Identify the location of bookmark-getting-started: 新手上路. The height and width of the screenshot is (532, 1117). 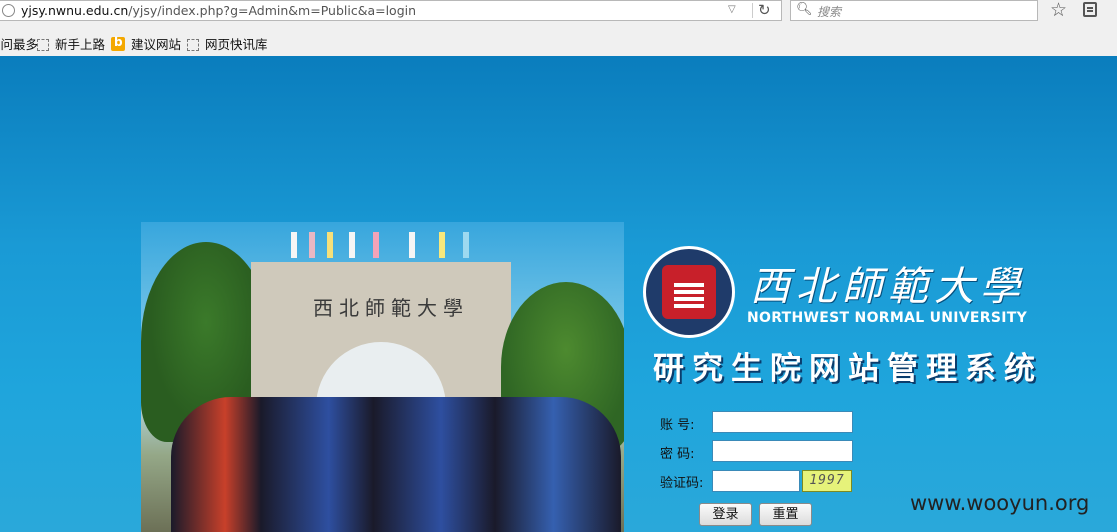
(71, 43).